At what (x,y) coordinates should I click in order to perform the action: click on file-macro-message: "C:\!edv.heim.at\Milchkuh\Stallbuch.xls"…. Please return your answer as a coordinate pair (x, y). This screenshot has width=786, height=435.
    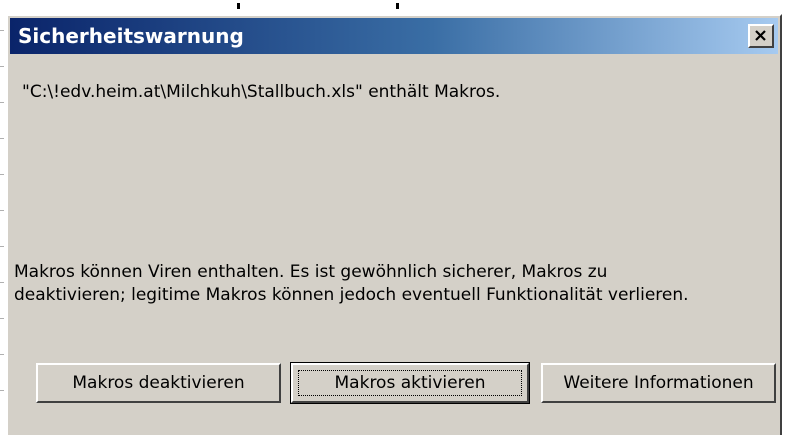
    Looking at the image, I should click on (261, 92).